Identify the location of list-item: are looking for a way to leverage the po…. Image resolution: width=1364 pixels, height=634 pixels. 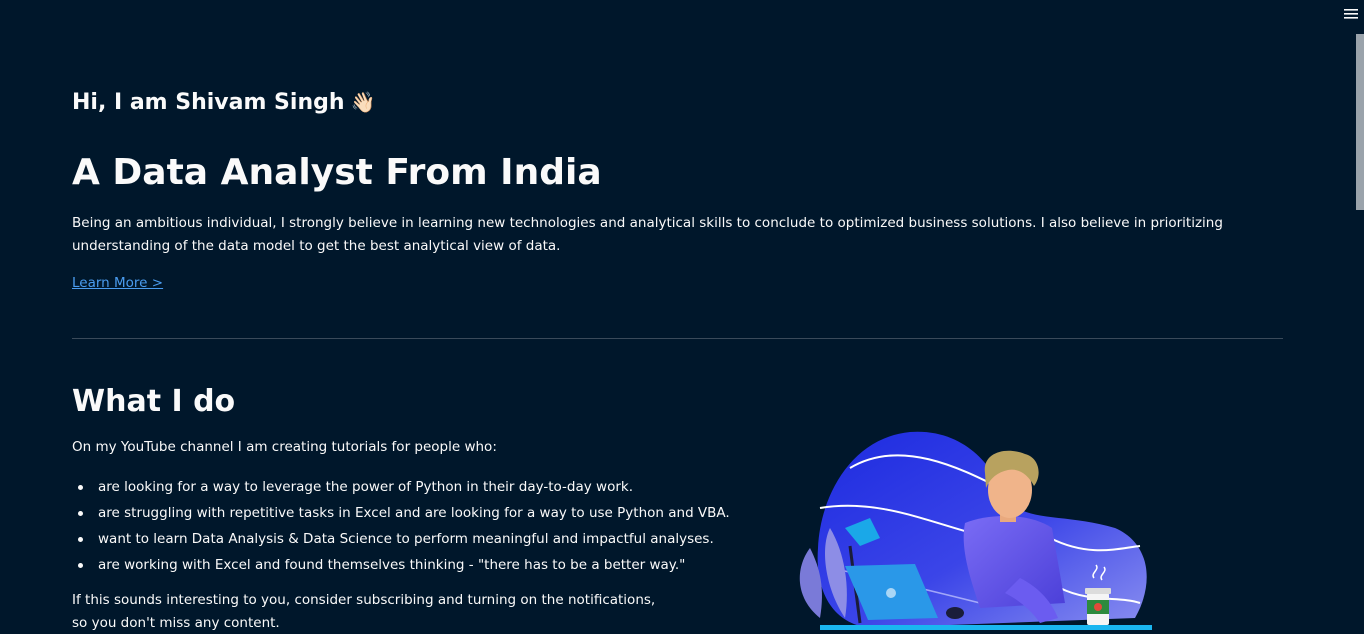
(401, 487).